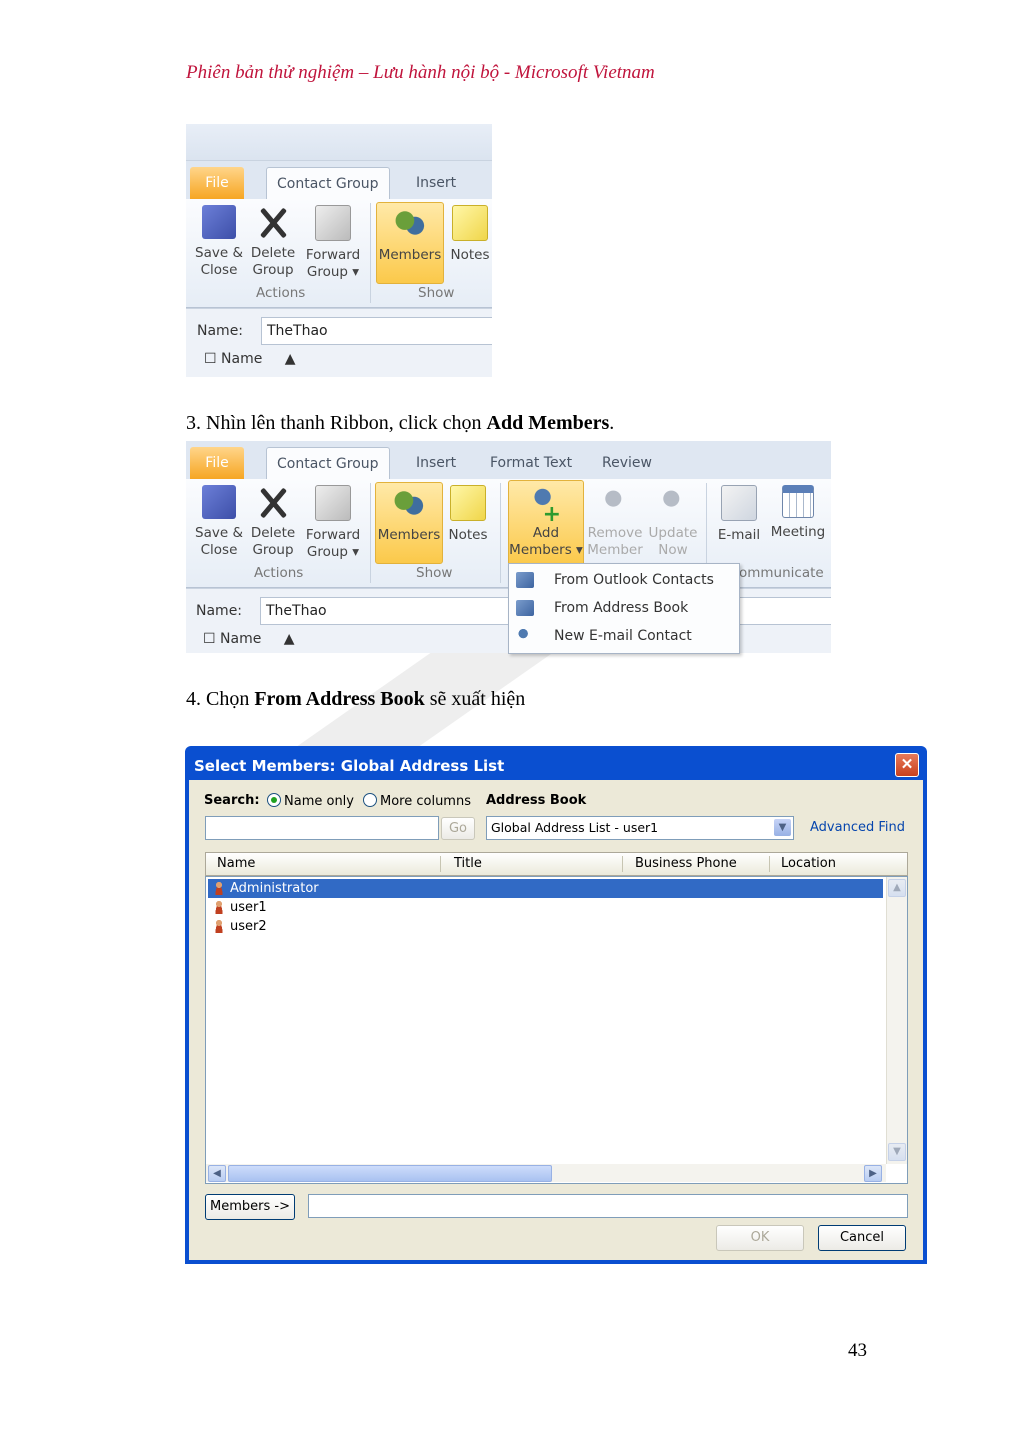 The image size is (1024, 1448). What do you see at coordinates (627, 463) in the screenshot?
I see `tab-review: Review` at bounding box center [627, 463].